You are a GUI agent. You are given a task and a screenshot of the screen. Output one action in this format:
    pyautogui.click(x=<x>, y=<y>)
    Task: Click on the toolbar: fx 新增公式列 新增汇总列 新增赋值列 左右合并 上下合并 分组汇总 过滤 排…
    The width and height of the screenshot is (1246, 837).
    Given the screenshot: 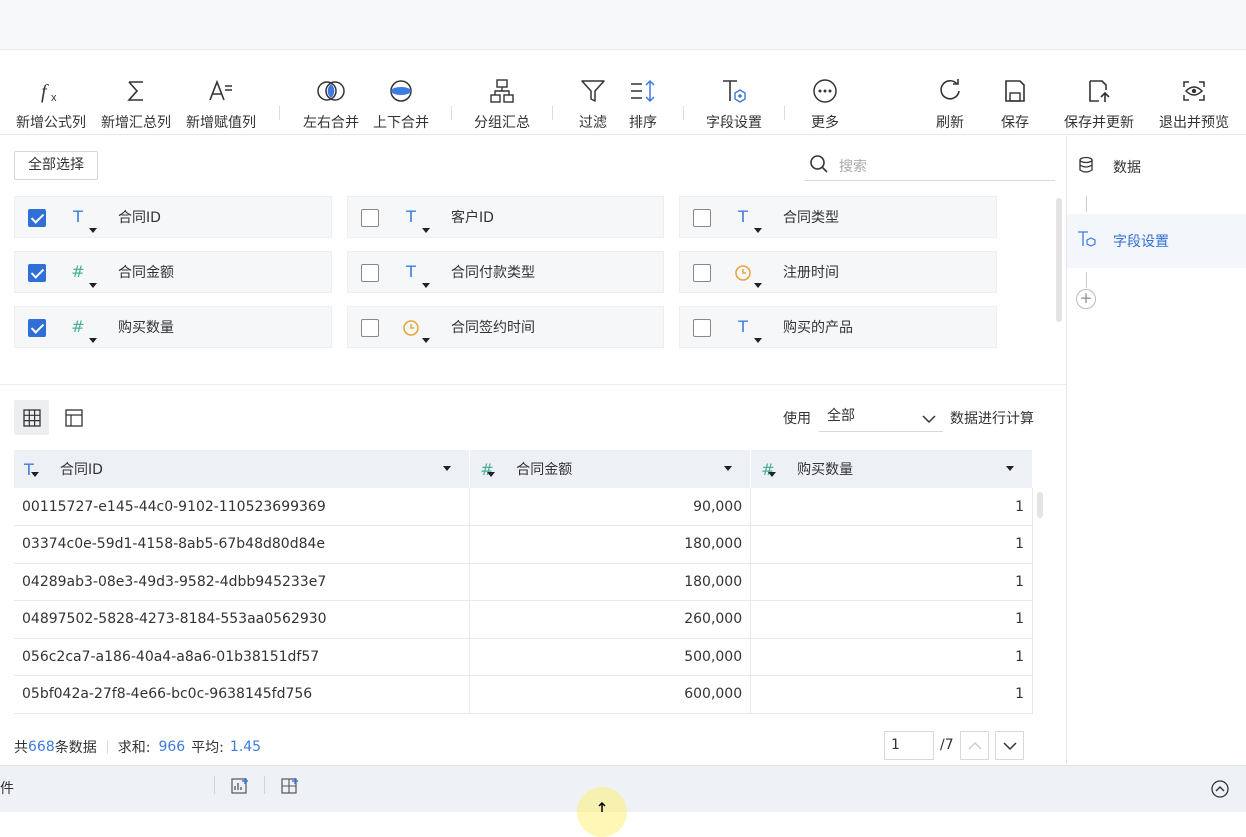 What is the action you would take?
    pyautogui.click(x=623, y=92)
    